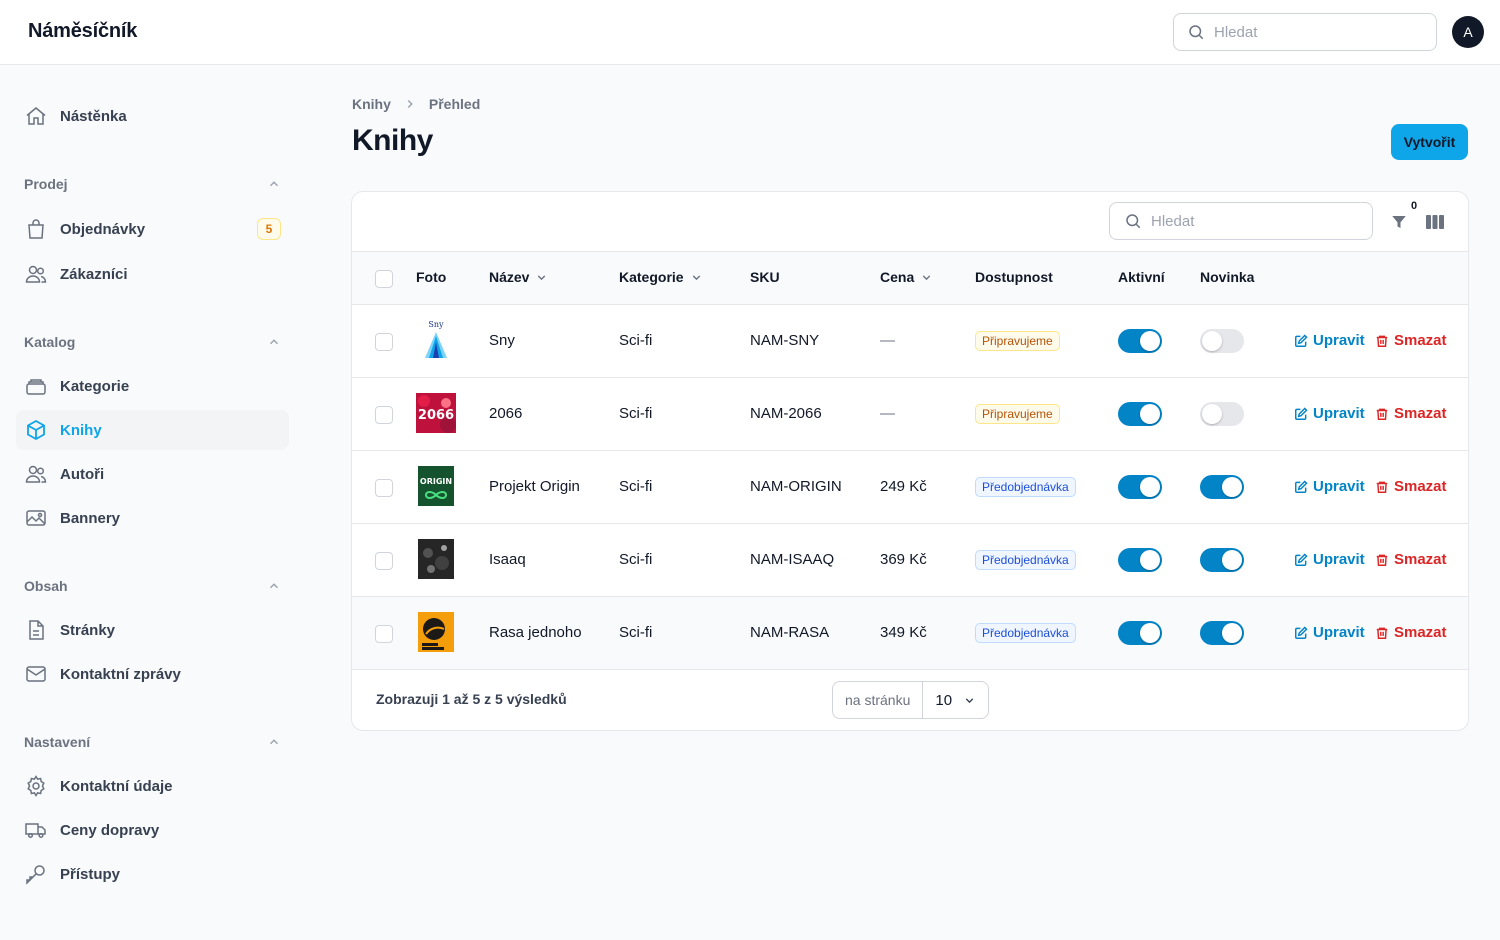  What do you see at coordinates (82, 31) in the screenshot?
I see `brand-logo: Náměsíčník` at bounding box center [82, 31].